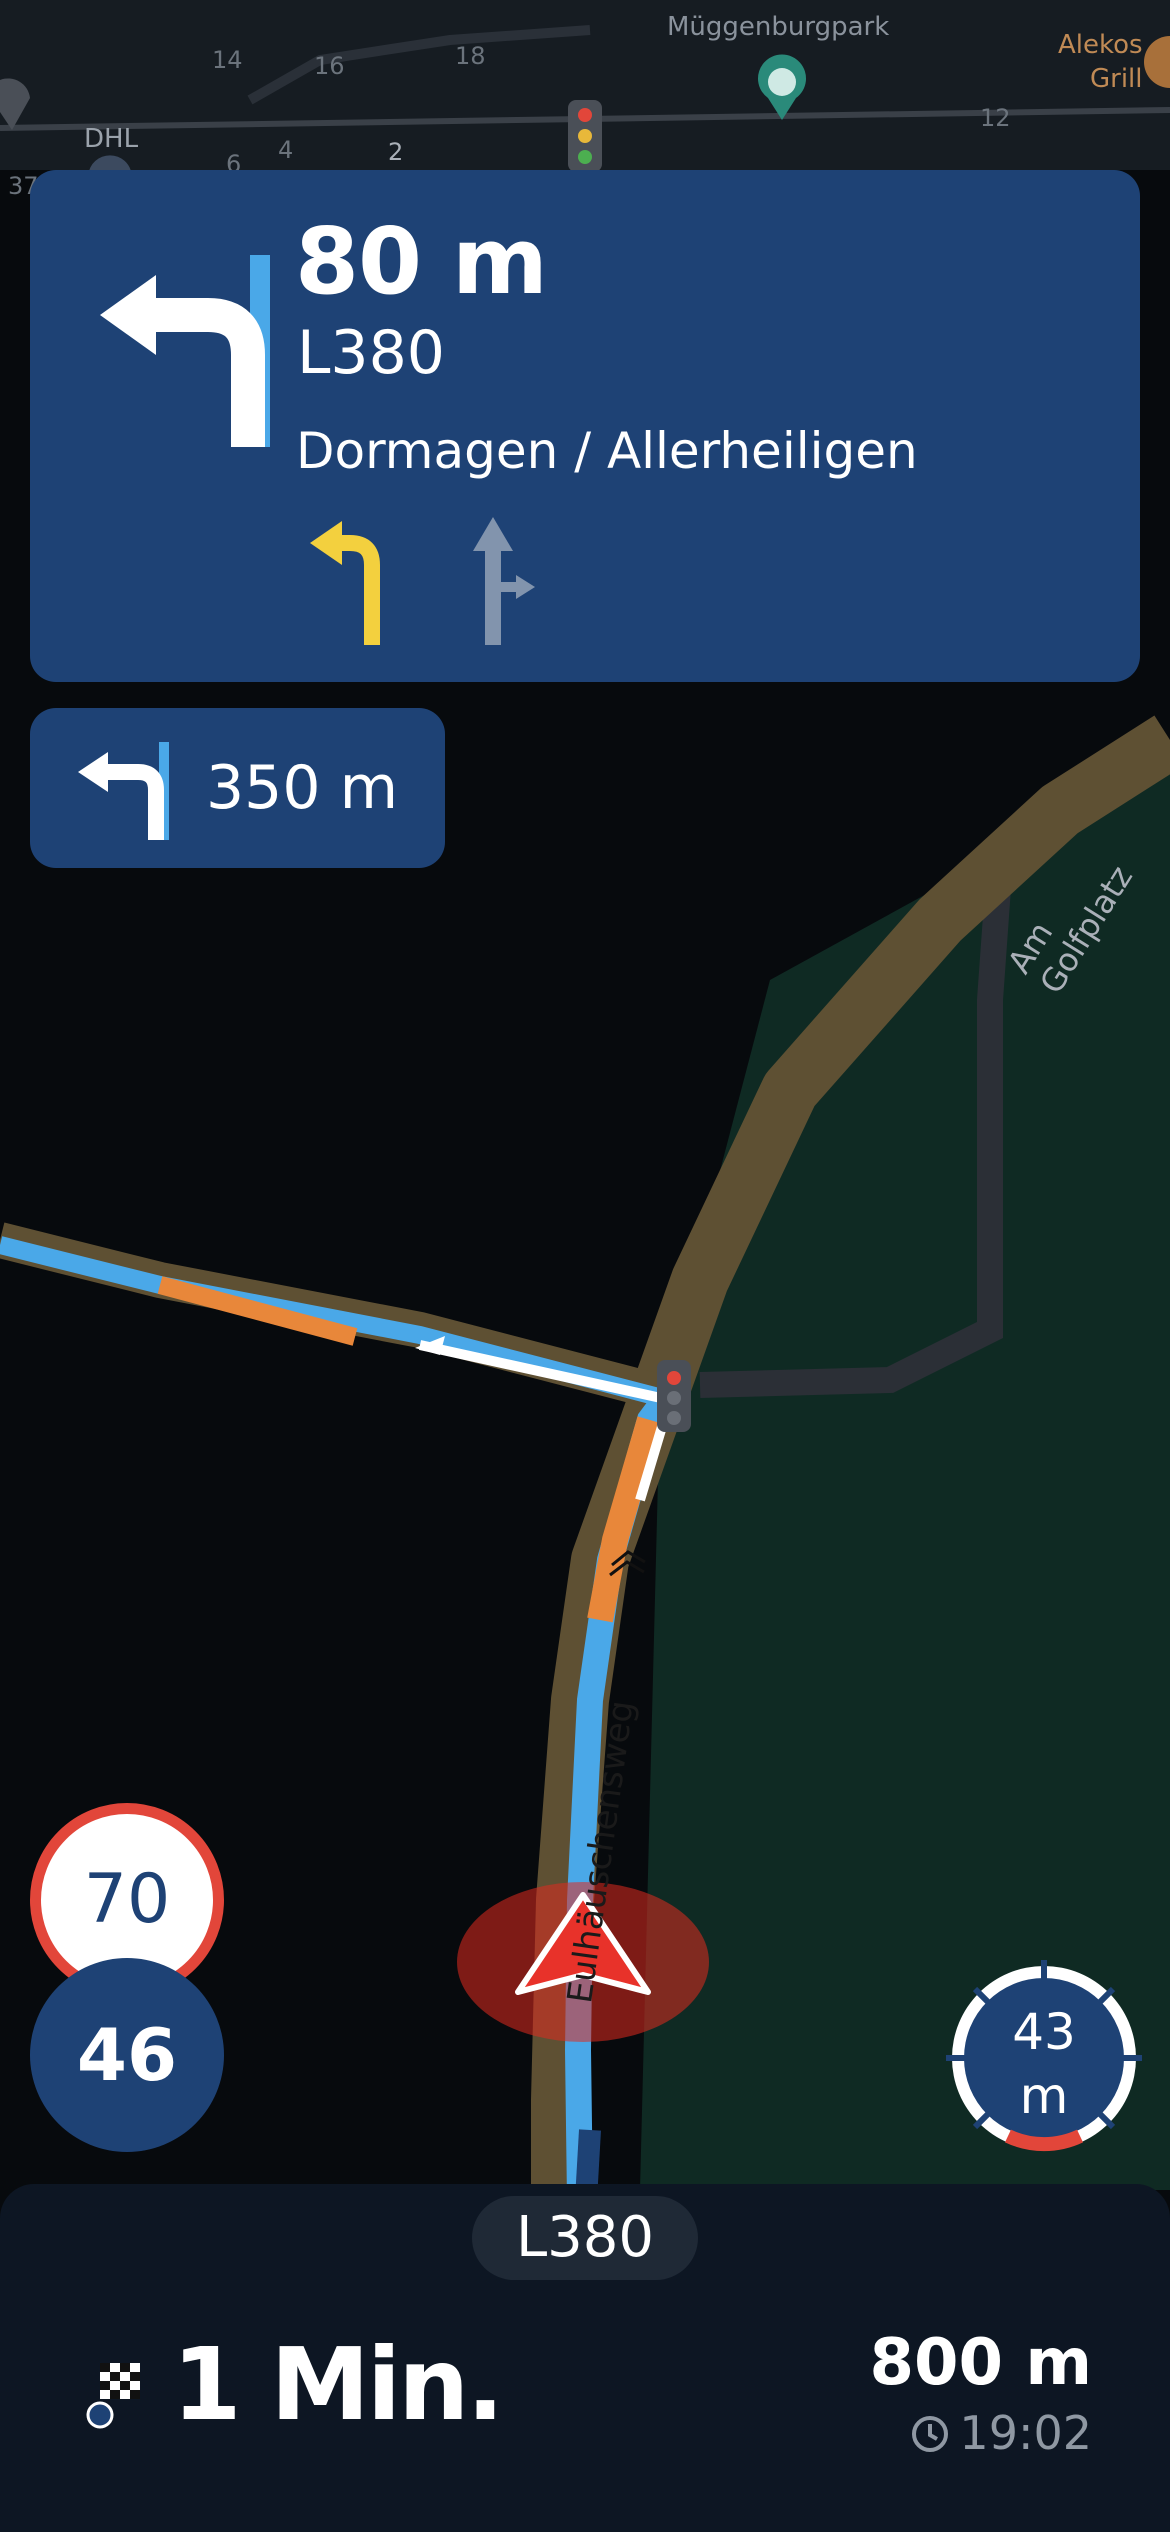  What do you see at coordinates (345, 583) in the screenshot?
I see `lane-left-icon` at bounding box center [345, 583].